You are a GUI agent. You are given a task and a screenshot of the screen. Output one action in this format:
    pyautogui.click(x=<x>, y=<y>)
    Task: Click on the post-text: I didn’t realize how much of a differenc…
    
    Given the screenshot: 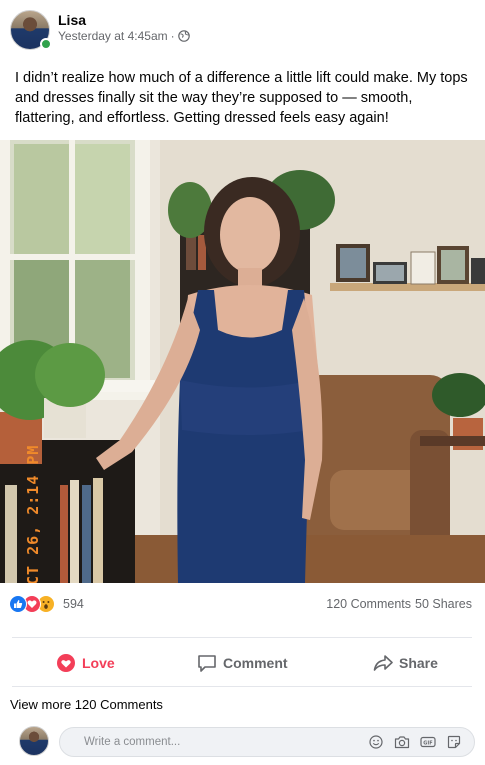 What is the action you would take?
    pyautogui.click(x=241, y=98)
    